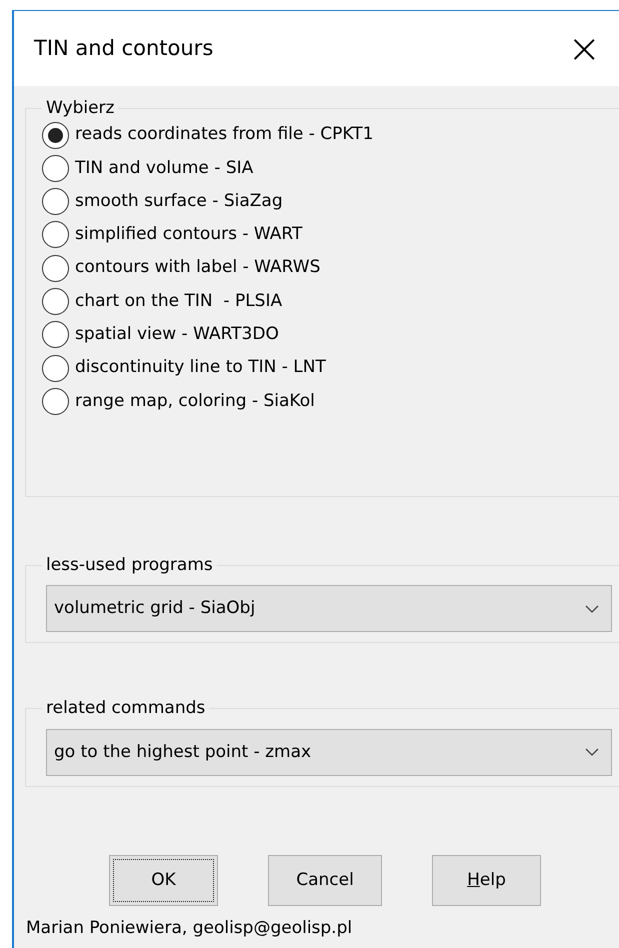  Describe the element at coordinates (163, 880) in the screenshot. I see `dialog-button: OK` at that location.